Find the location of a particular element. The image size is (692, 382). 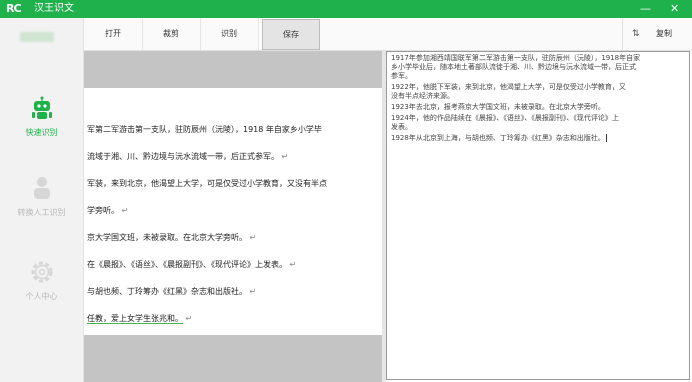

document-line: 京大学国文班，未被录取。在北京大学旁听。 ↵ is located at coordinates (172, 237).